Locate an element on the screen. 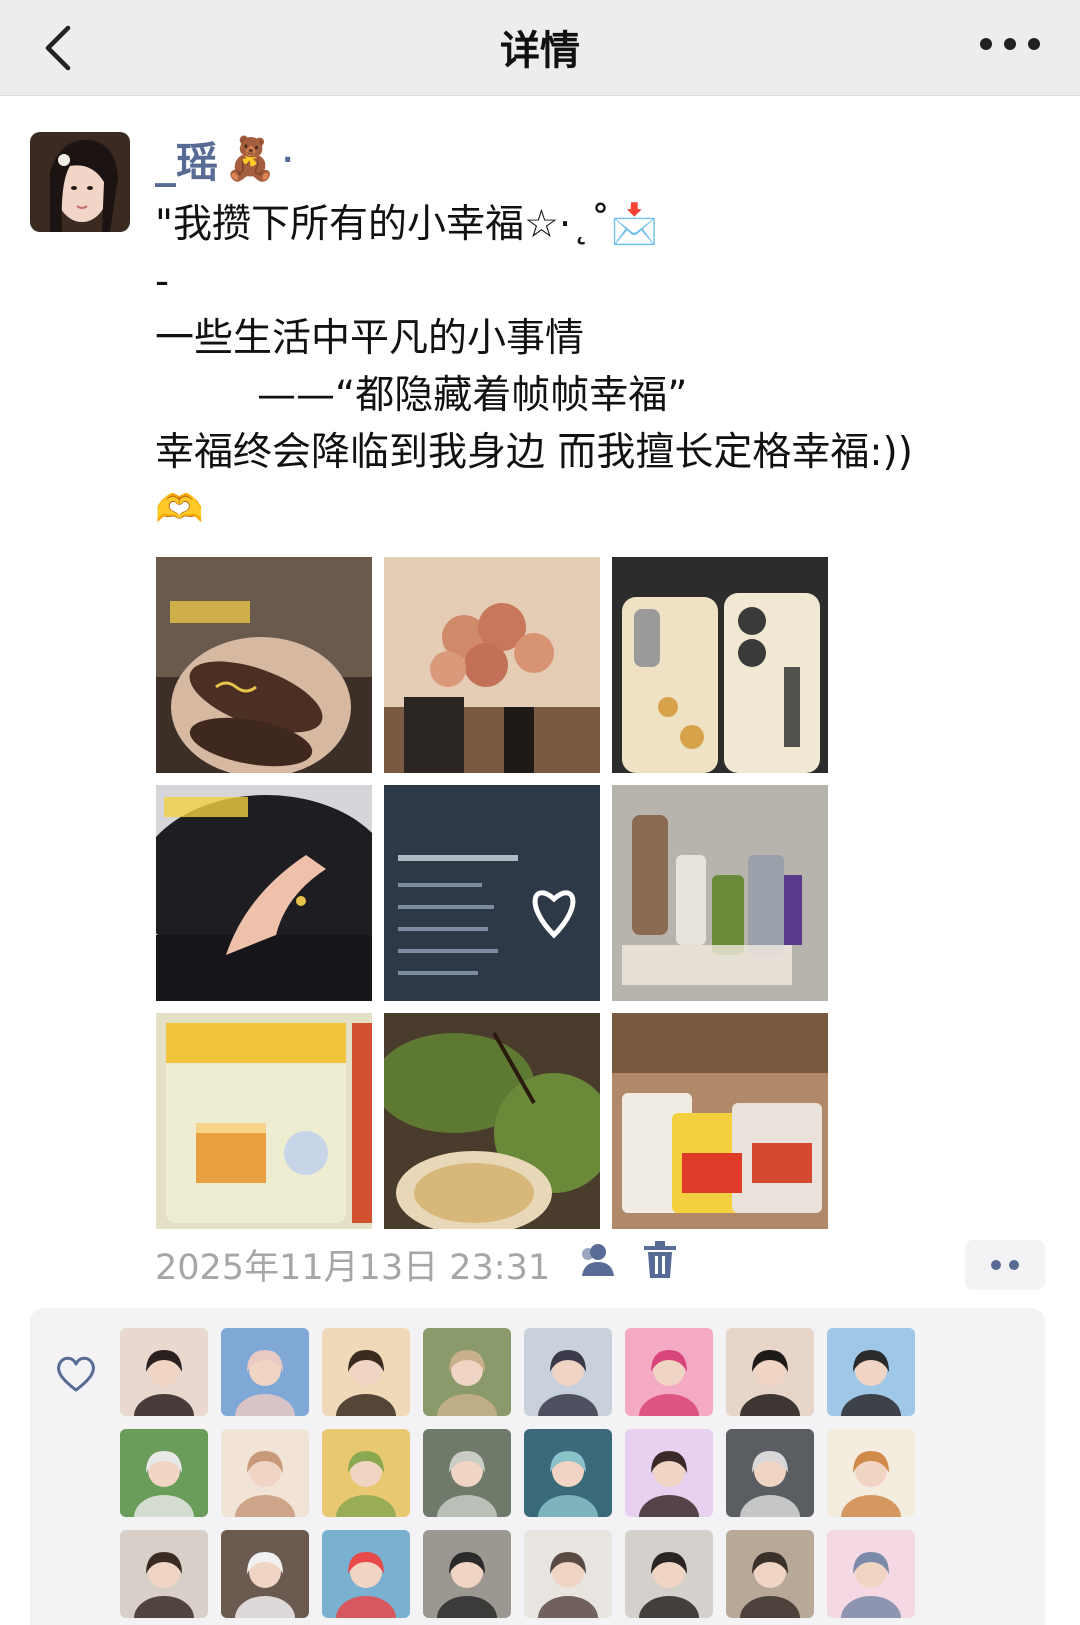 The width and height of the screenshot is (1080, 1625). post-line: 幸福终会降临到我身边 而我擅长定格幸福:)) is located at coordinates (534, 452).